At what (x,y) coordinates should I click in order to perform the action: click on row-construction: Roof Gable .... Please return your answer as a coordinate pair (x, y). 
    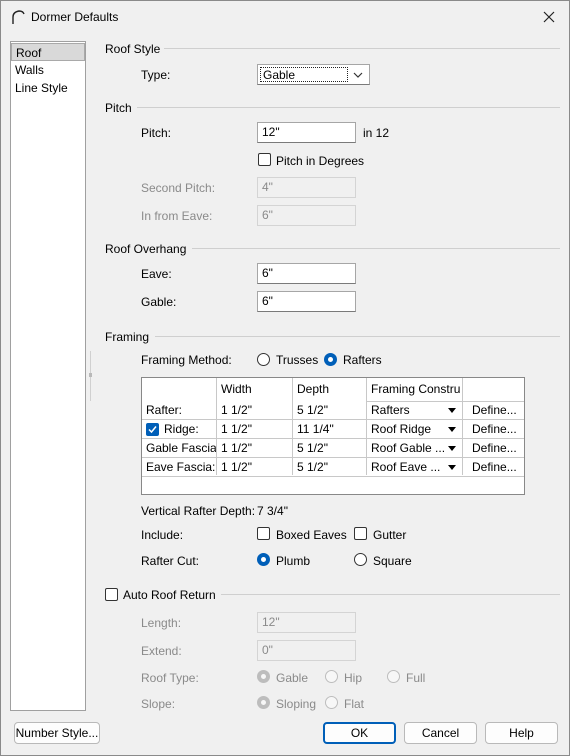
    Looking at the image, I should click on (406, 448).